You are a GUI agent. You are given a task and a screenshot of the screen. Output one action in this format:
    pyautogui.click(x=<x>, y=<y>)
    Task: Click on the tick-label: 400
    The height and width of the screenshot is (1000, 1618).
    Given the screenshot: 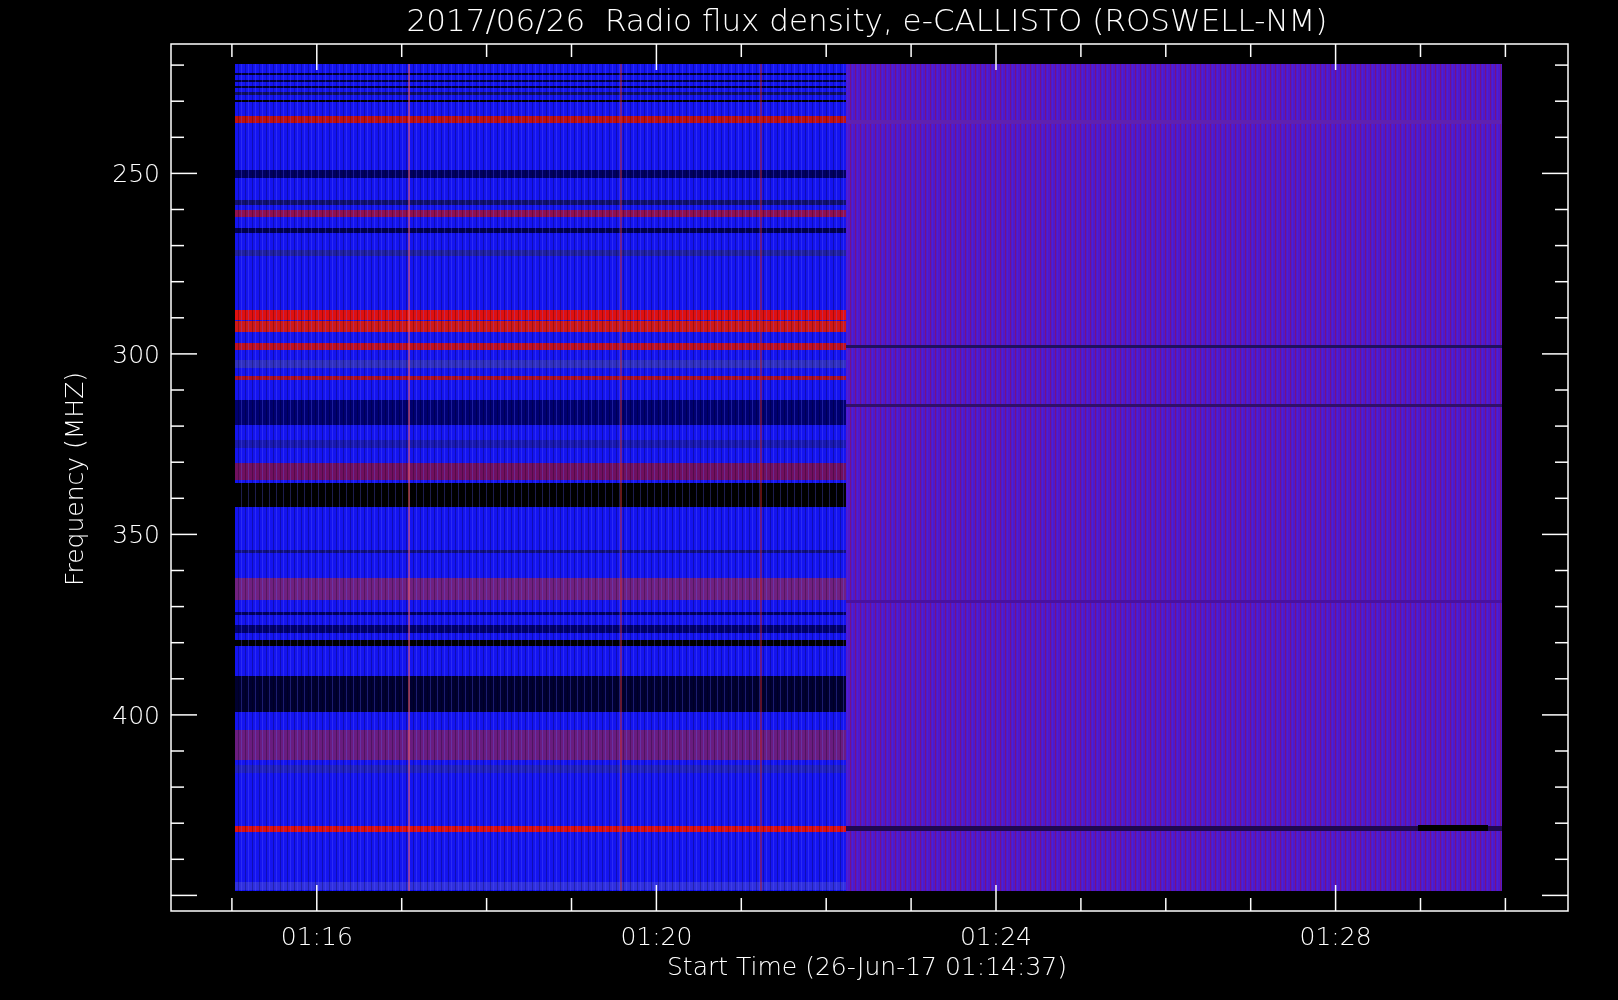 What is the action you would take?
    pyautogui.click(x=136, y=715)
    